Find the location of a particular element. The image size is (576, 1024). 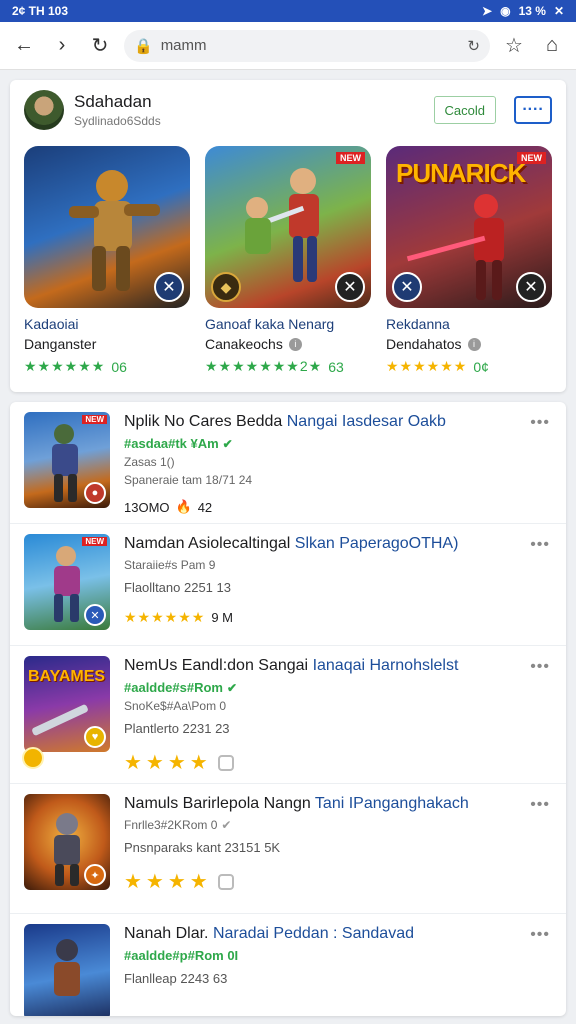

back-button: ← is located at coordinates (24, 46).